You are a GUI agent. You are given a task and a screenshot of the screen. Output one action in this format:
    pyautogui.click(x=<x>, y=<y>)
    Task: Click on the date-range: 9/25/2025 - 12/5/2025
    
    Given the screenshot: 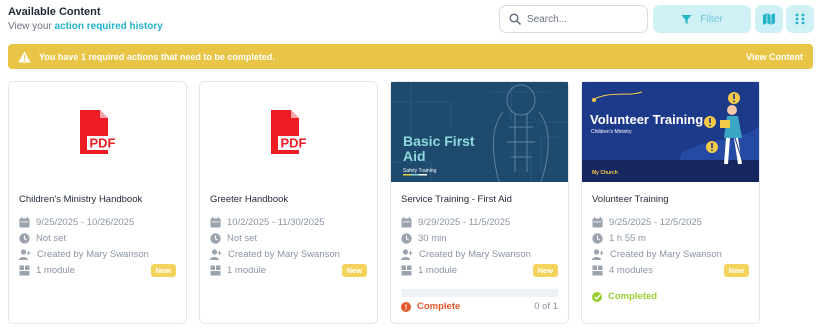 What is the action you would take?
    pyautogui.click(x=655, y=222)
    